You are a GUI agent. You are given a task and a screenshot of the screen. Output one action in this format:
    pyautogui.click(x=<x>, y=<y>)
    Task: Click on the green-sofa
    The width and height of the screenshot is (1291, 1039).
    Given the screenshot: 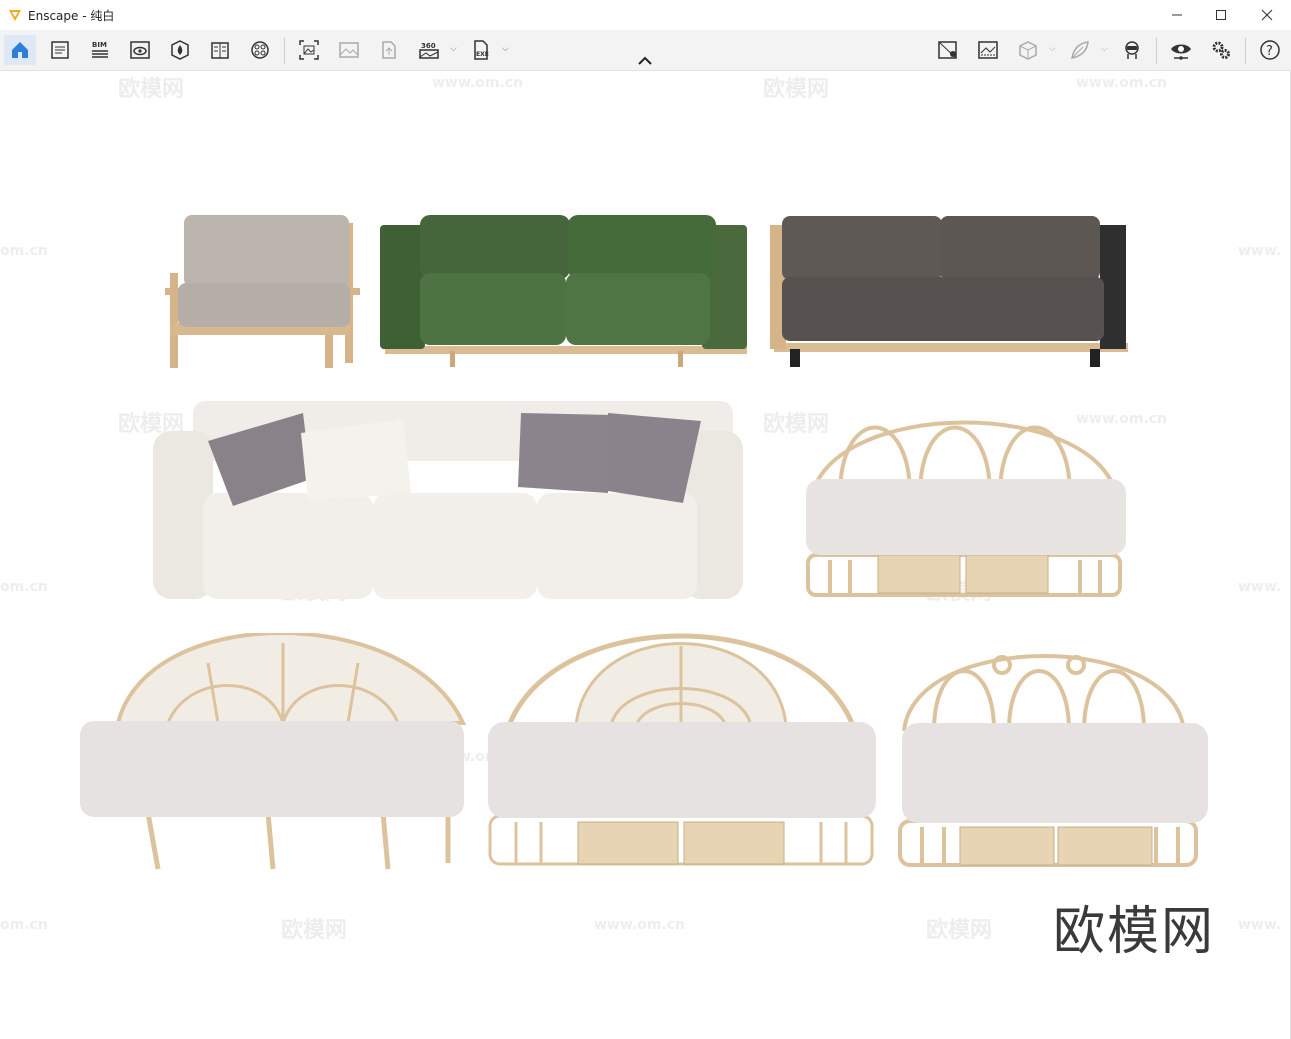 What is the action you would take?
    pyautogui.click(x=563, y=291)
    